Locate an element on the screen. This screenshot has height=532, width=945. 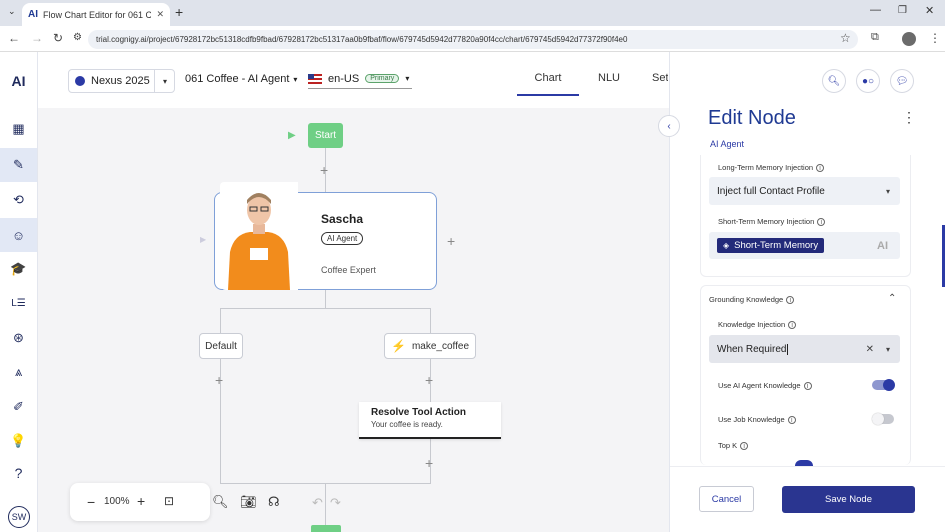
tool-node: ⚡ make_coffee is located at coordinates (430, 346).